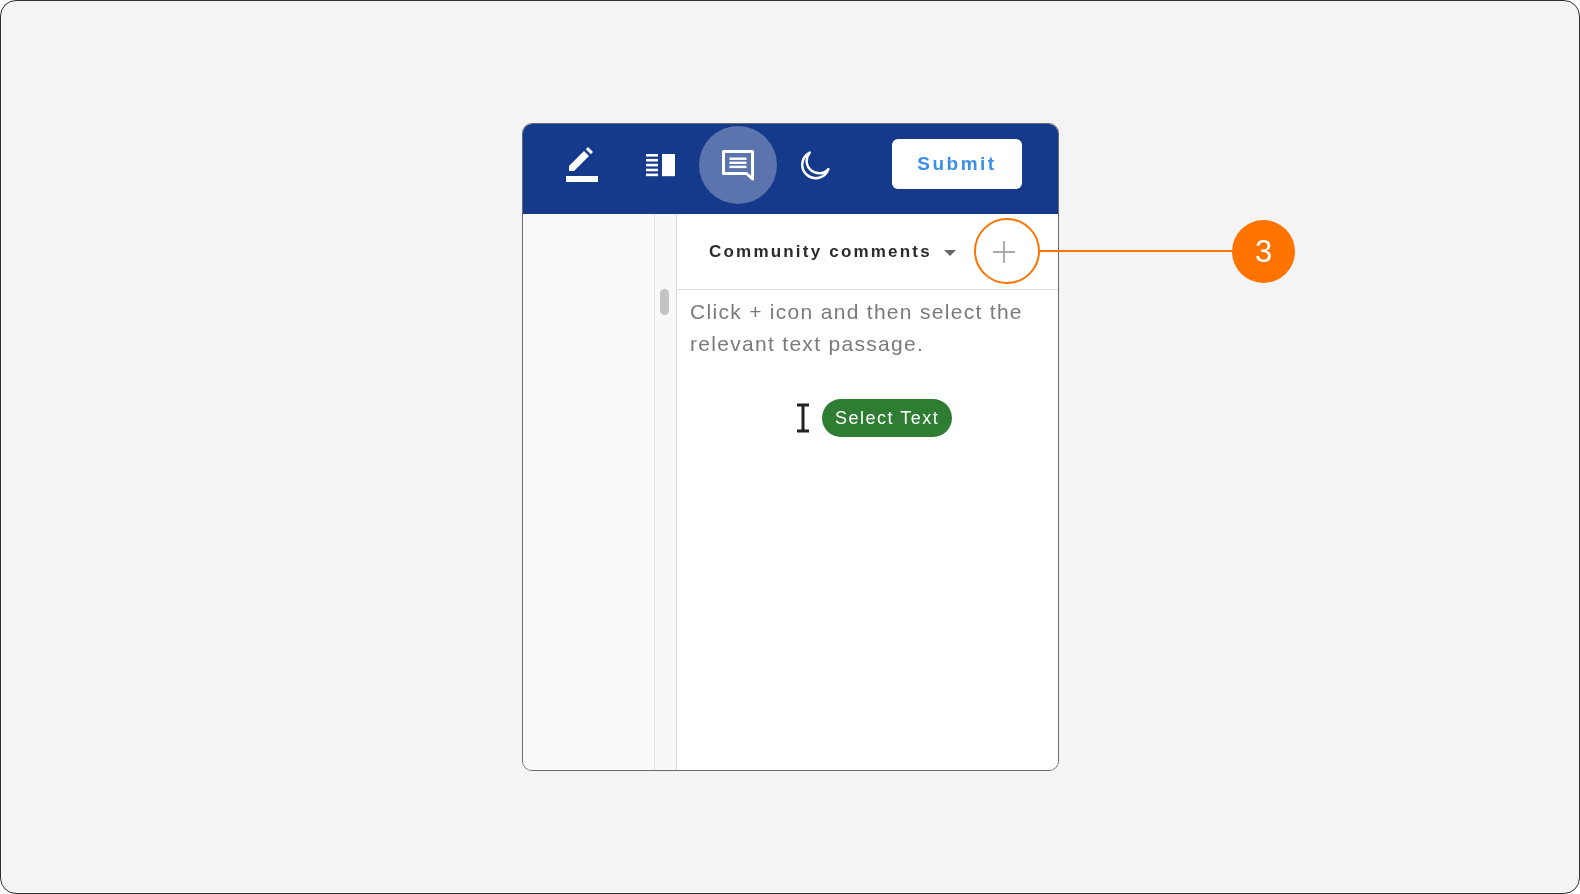  What do you see at coordinates (816, 165) in the screenshot?
I see `moon-icon` at bounding box center [816, 165].